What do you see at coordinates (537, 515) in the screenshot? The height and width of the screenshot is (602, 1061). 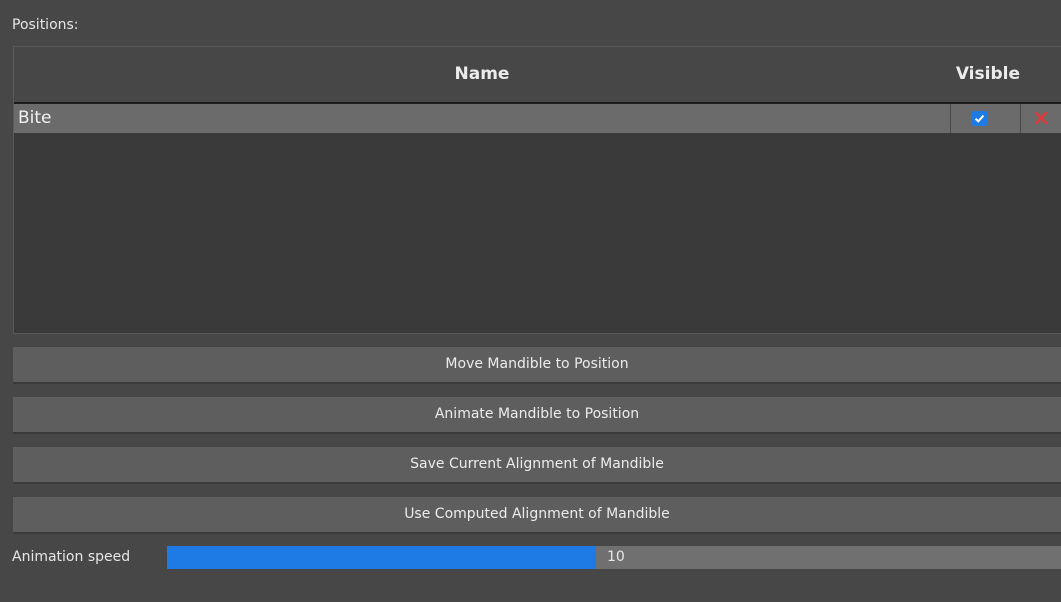 I see `use-computed-alignment-button: Use Computed Alignment of Mandible` at bounding box center [537, 515].